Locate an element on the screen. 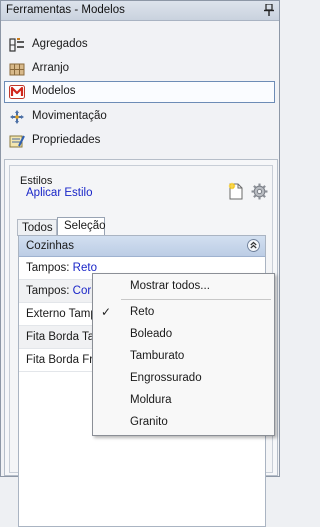 The height and width of the screenshot is (527, 320). menu-item-label: Reto is located at coordinates (142, 312).